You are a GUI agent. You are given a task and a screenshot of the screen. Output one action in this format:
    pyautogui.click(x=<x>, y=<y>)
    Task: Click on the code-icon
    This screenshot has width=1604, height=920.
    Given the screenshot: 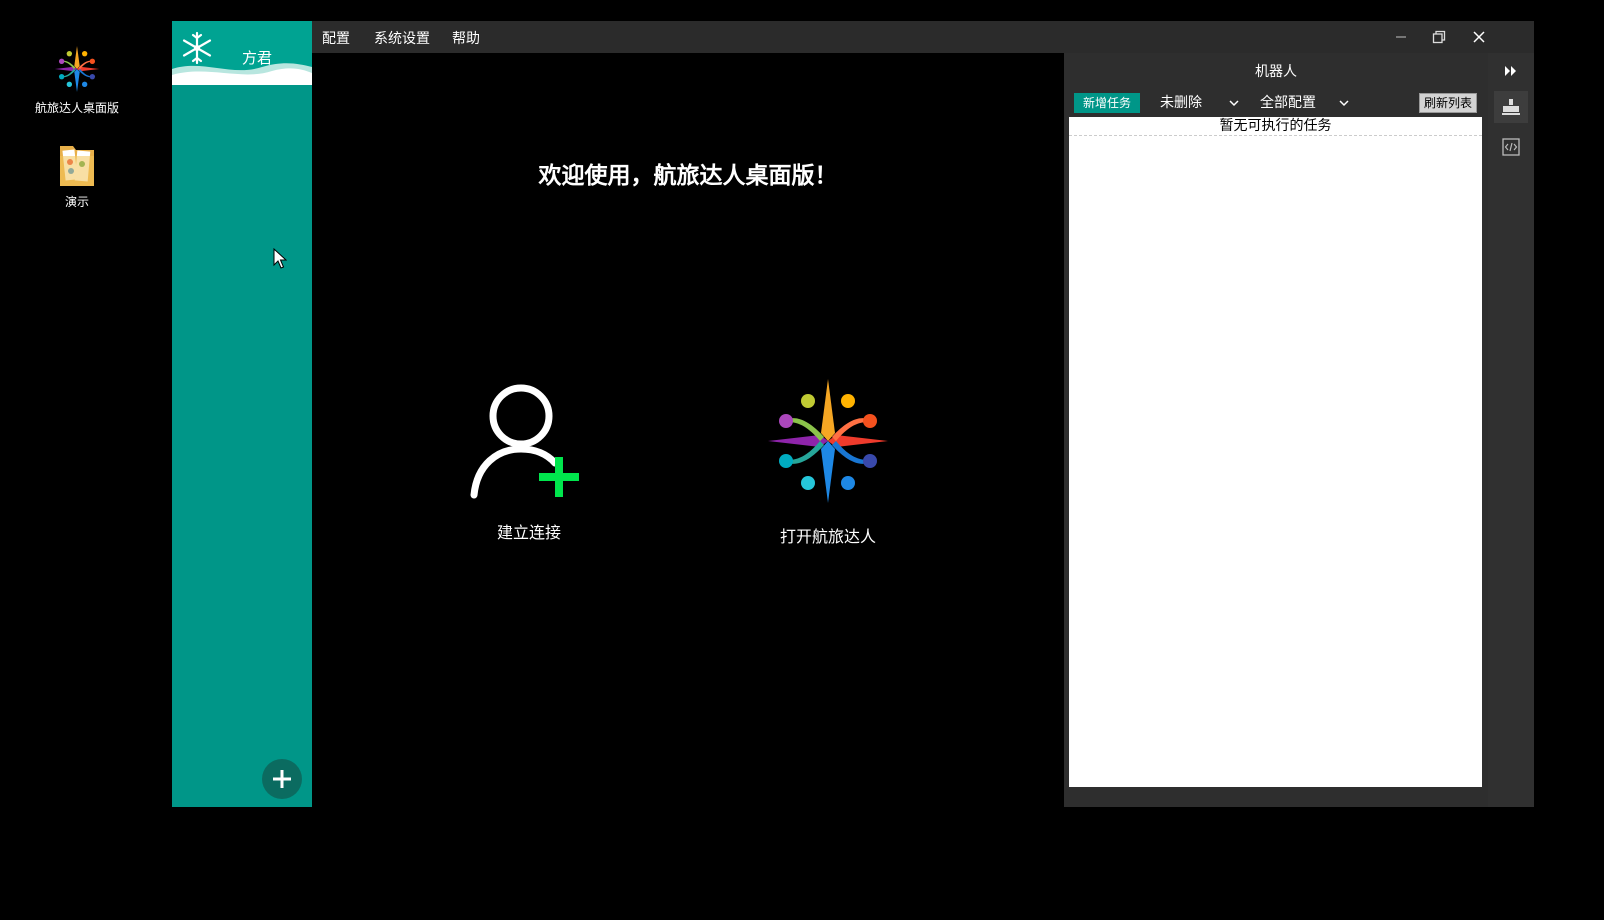 What is the action you would take?
    pyautogui.click(x=1511, y=147)
    